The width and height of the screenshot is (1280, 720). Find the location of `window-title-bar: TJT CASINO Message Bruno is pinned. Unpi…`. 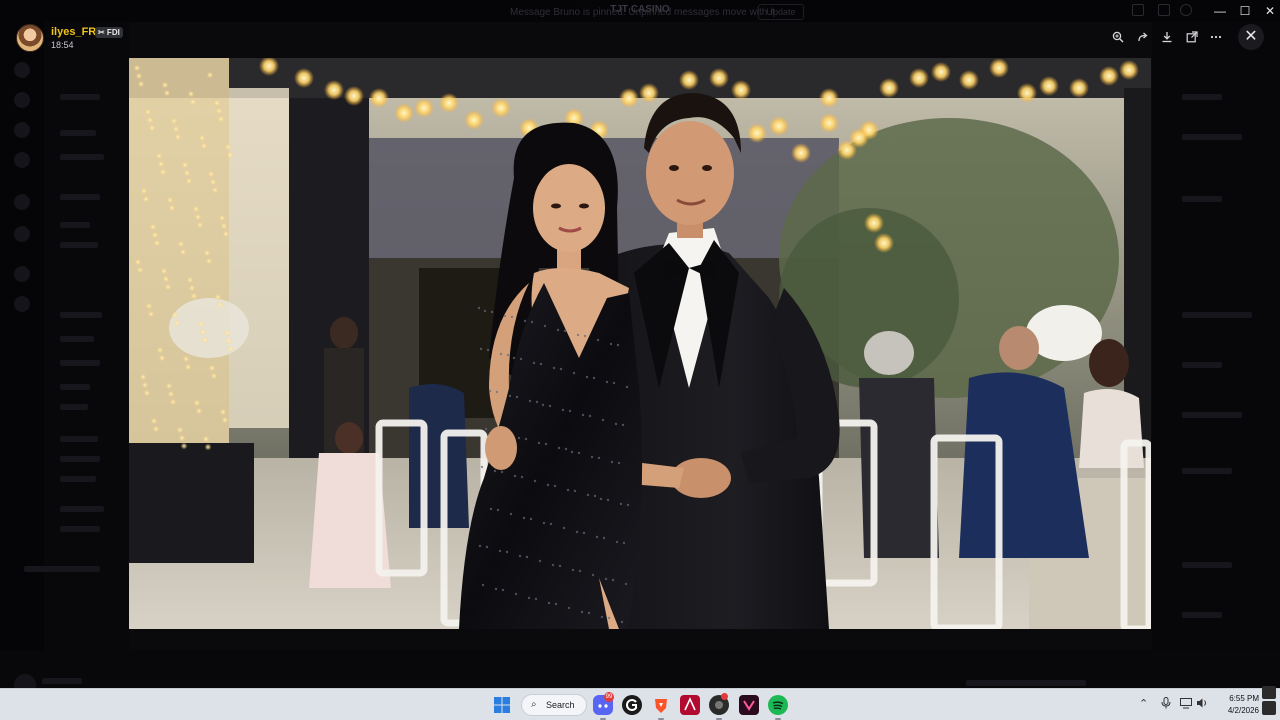

window-title-bar: TJT CASINO Message Bruno is pinned. Unpi… is located at coordinates (640, 11).